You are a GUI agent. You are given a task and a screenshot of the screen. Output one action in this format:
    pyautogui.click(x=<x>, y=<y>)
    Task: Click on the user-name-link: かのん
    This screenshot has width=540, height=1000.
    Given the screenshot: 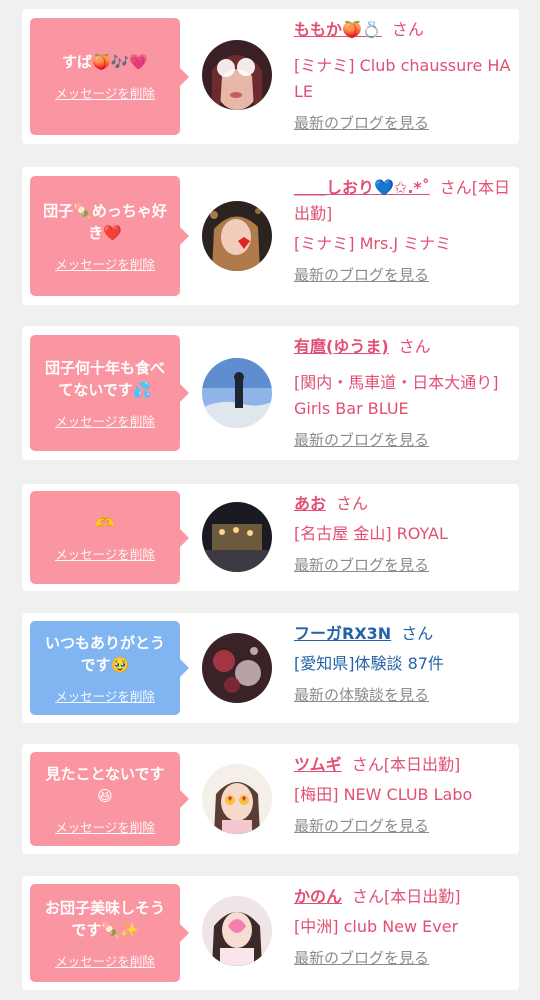 What is the action you would take?
    pyautogui.click(x=318, y=896)
    